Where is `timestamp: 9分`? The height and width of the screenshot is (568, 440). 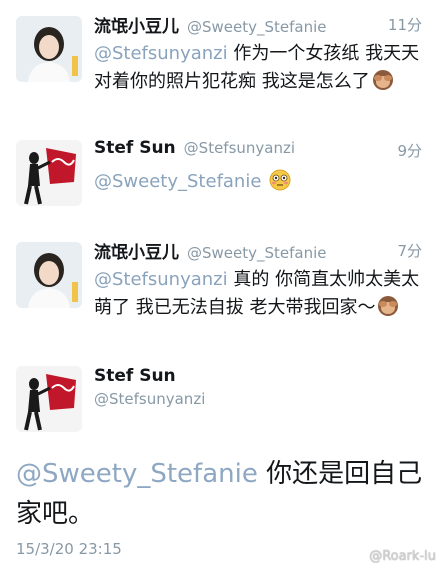 timestamp: 9分 is located at coordinates (409, 150).